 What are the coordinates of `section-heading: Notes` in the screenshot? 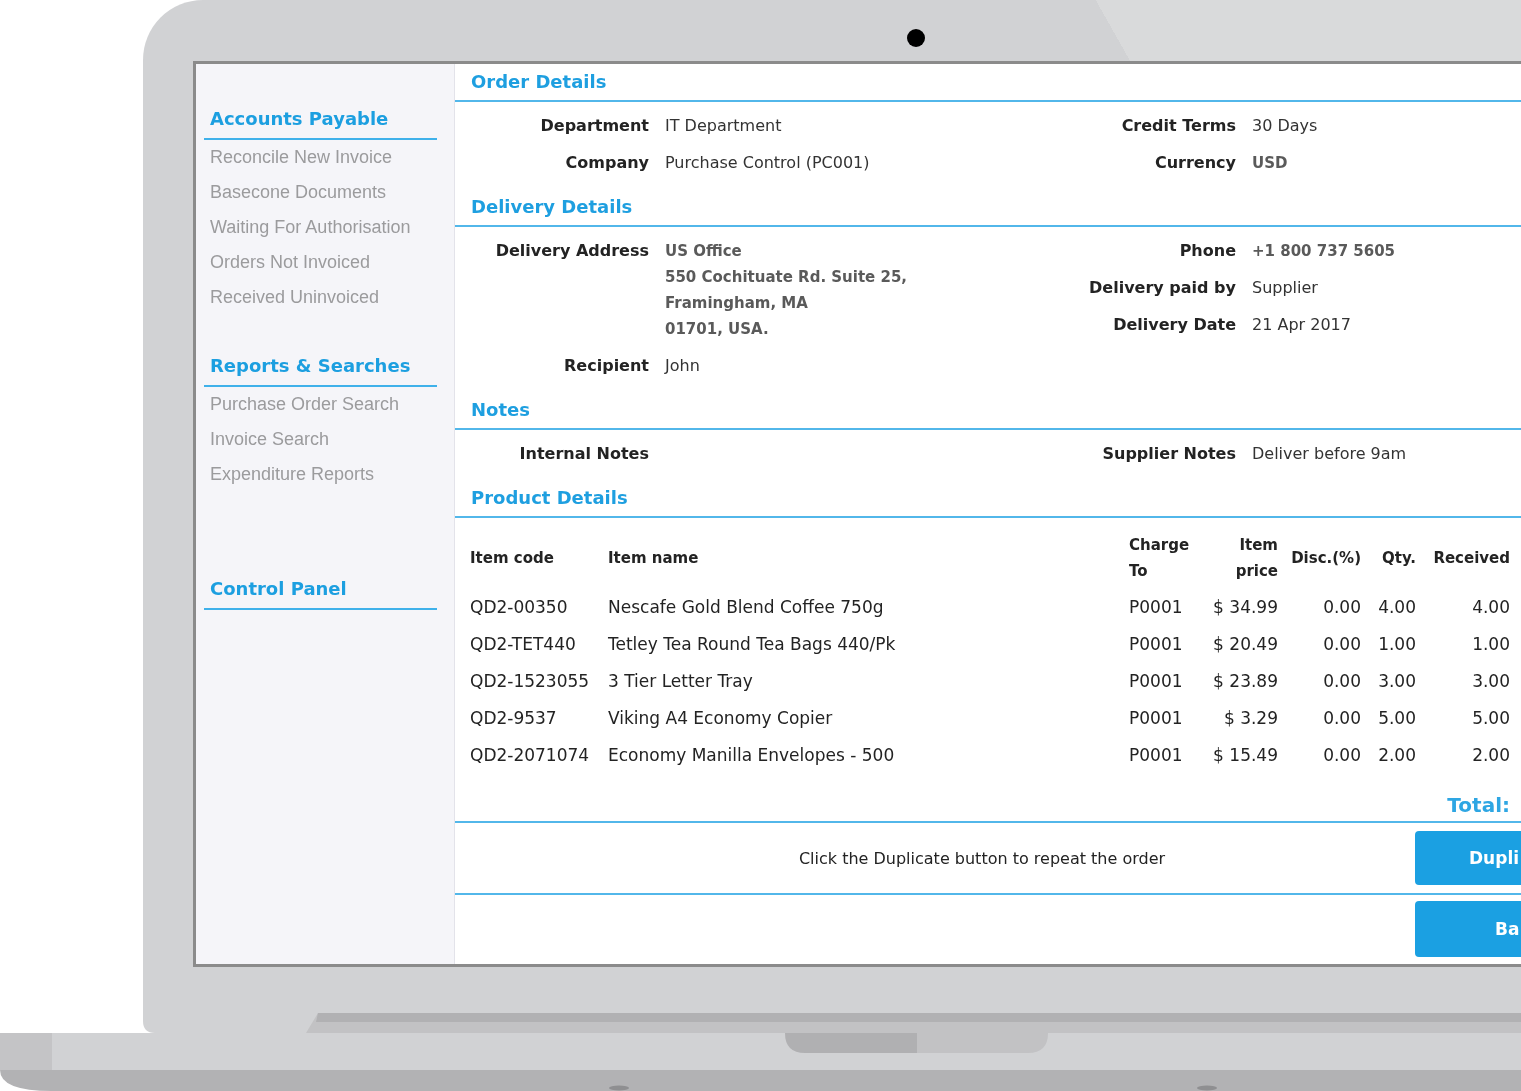 It's located at (988, 411).